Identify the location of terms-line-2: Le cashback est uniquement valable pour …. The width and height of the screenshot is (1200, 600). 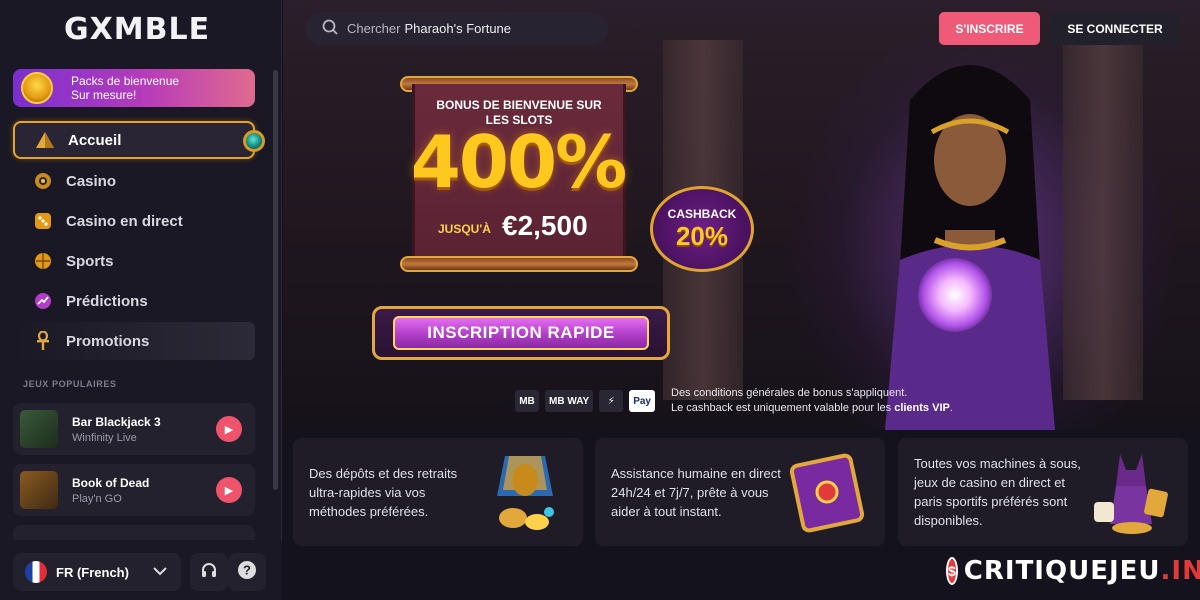
(812, 408).